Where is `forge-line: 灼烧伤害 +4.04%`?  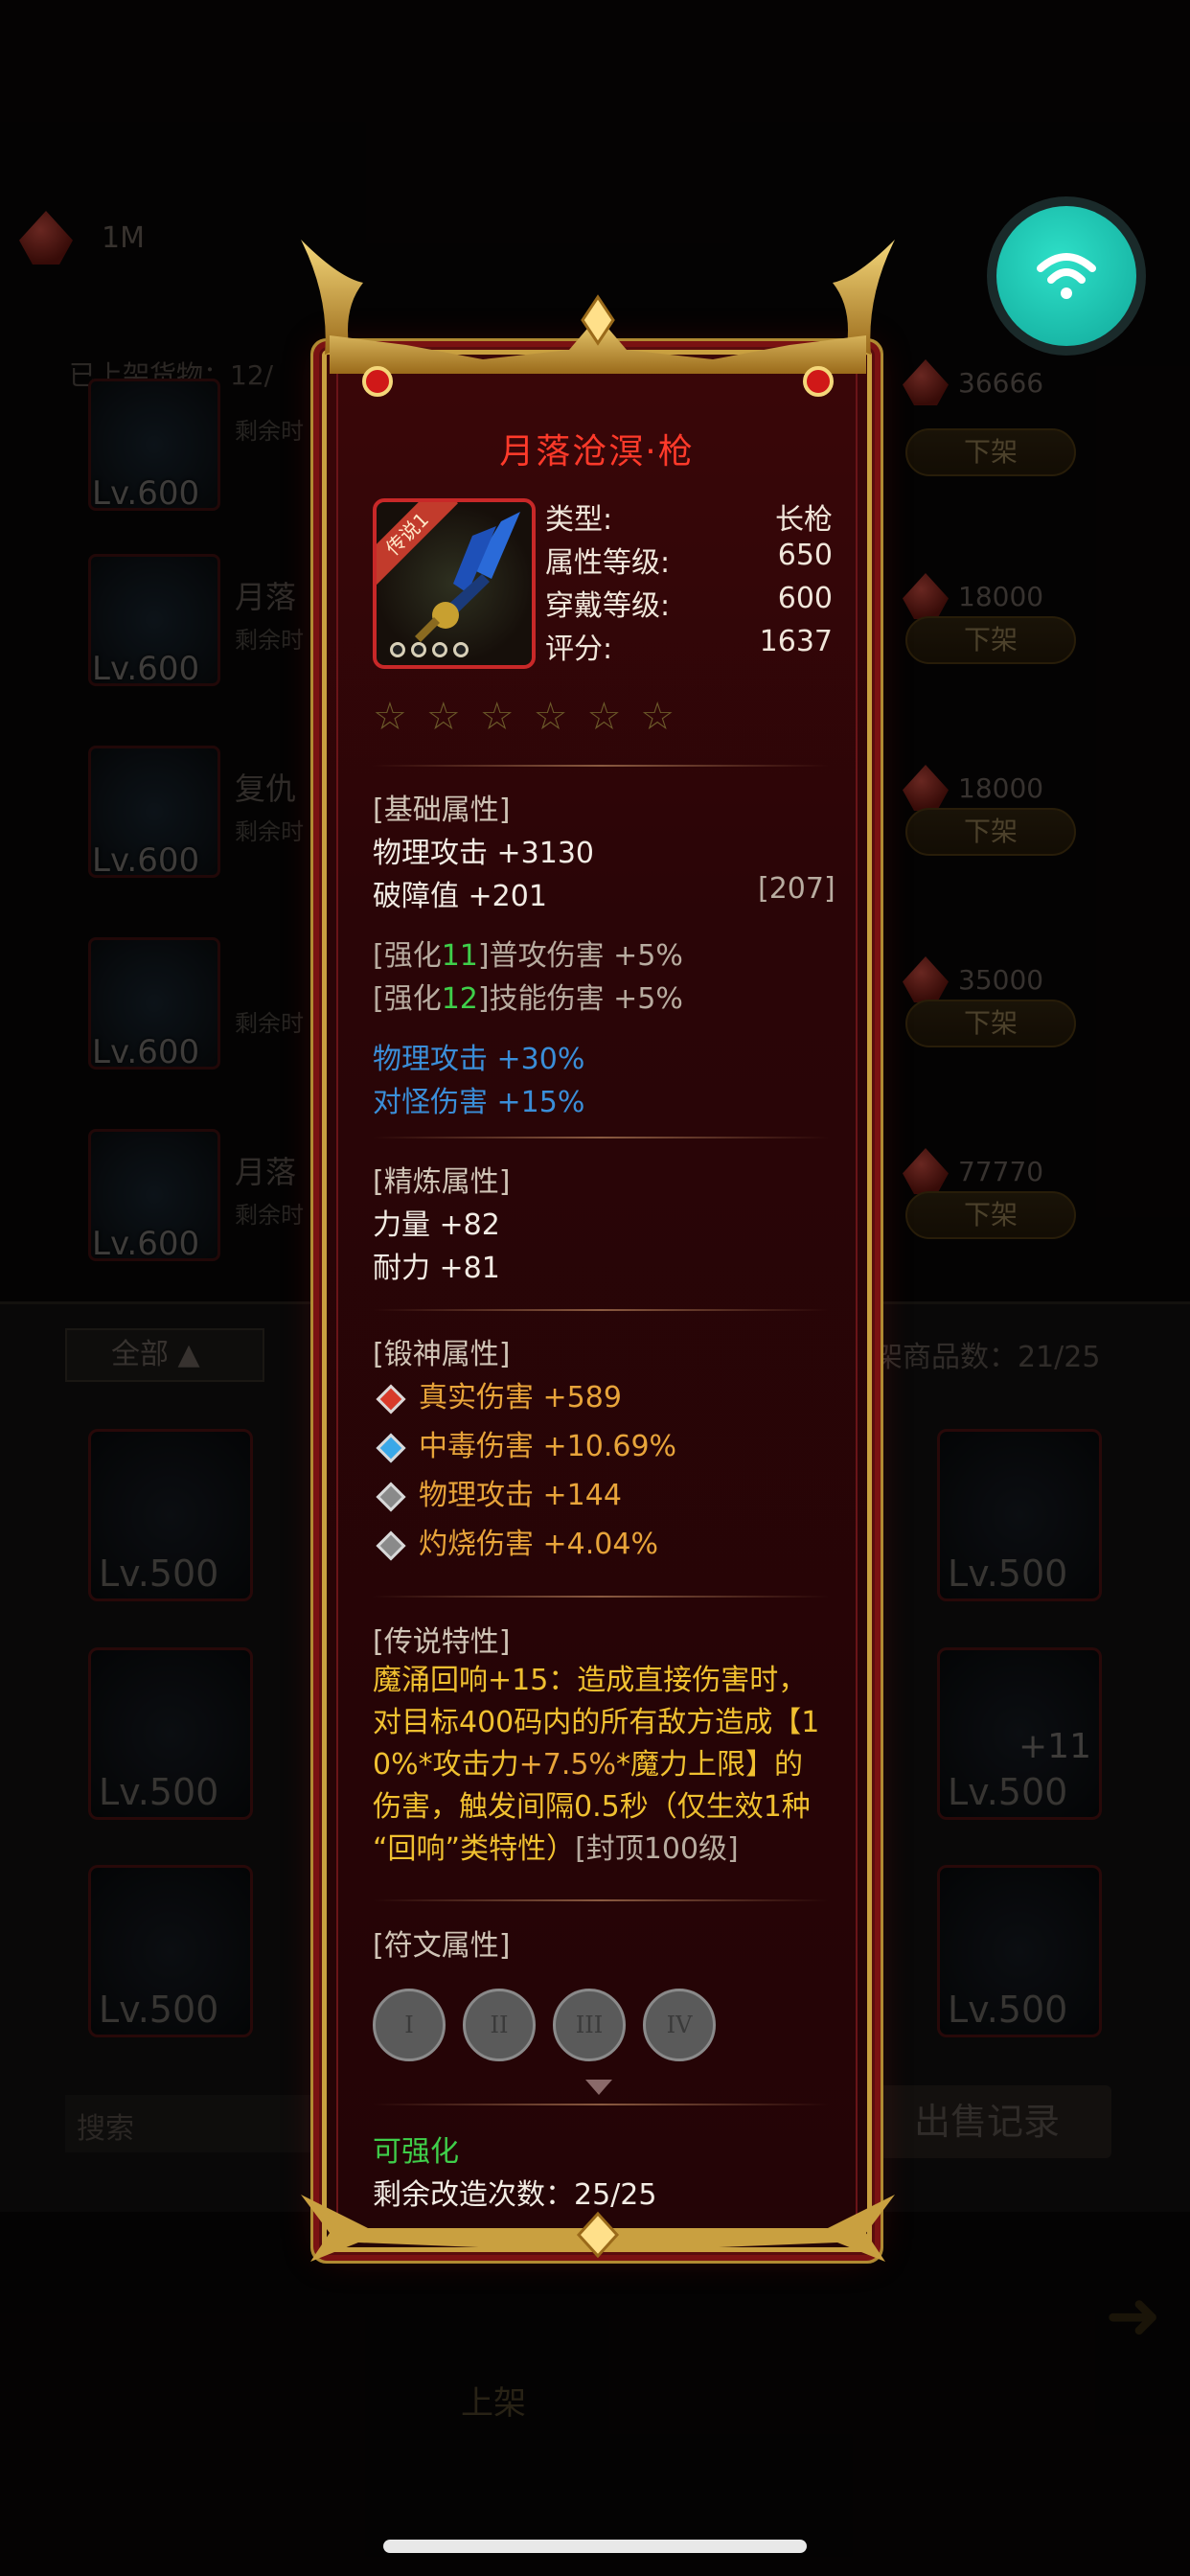
forge-line: 灼烧伤害 +4.04% is located at coordinates (515, 1541).